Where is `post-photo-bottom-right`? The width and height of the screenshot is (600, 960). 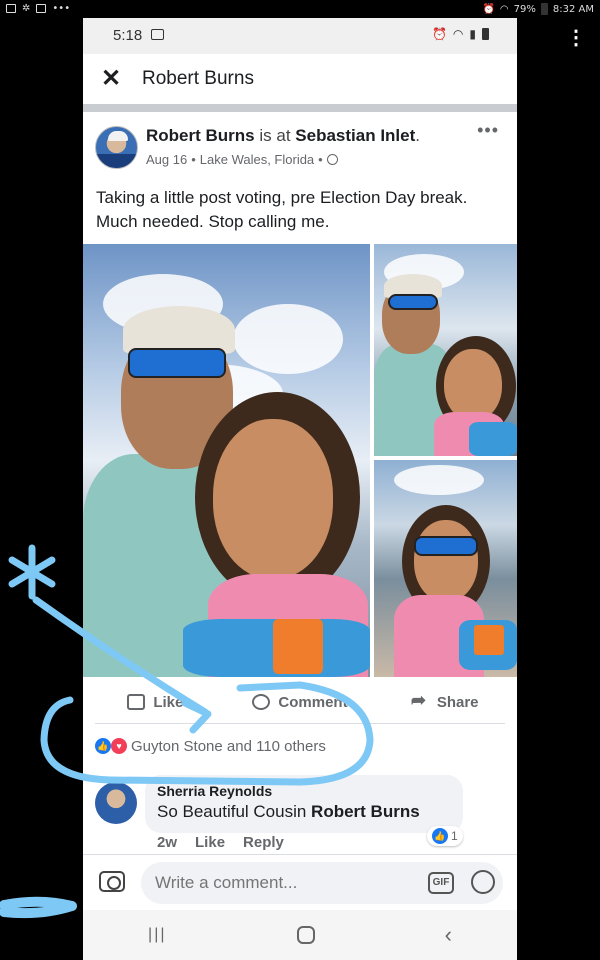 post-photo-bottom-right is located at coordinates (445, 568).